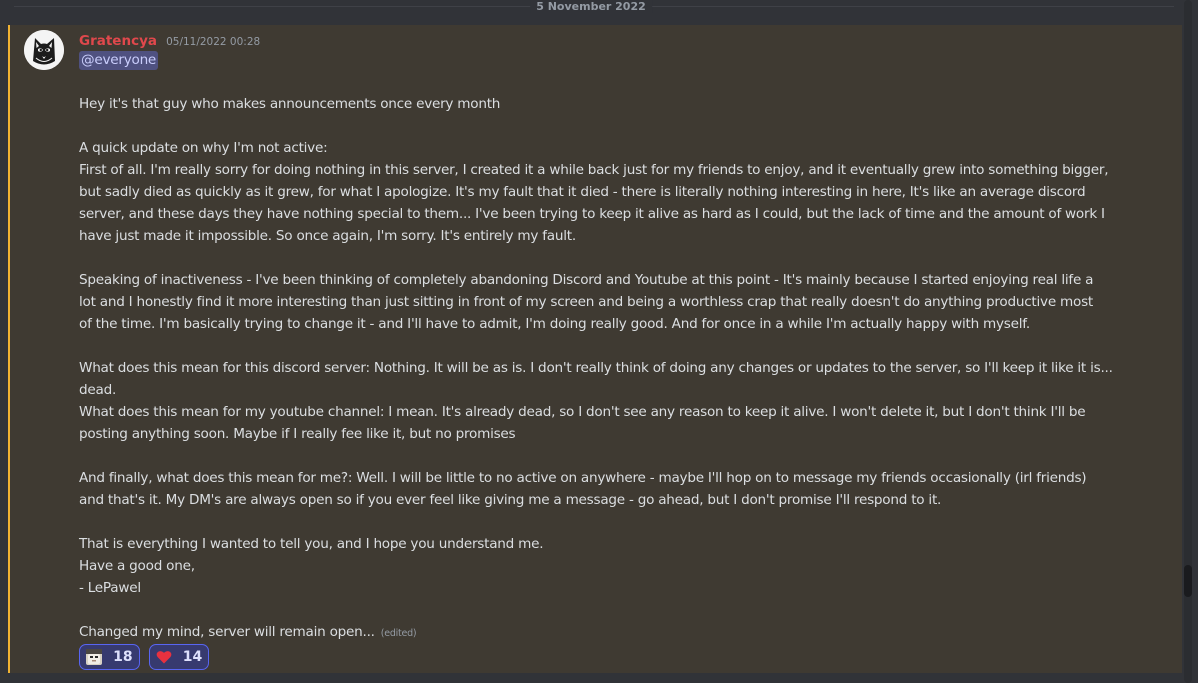  I want to click on divider-date: 5 November 2022, so click(591, 6).